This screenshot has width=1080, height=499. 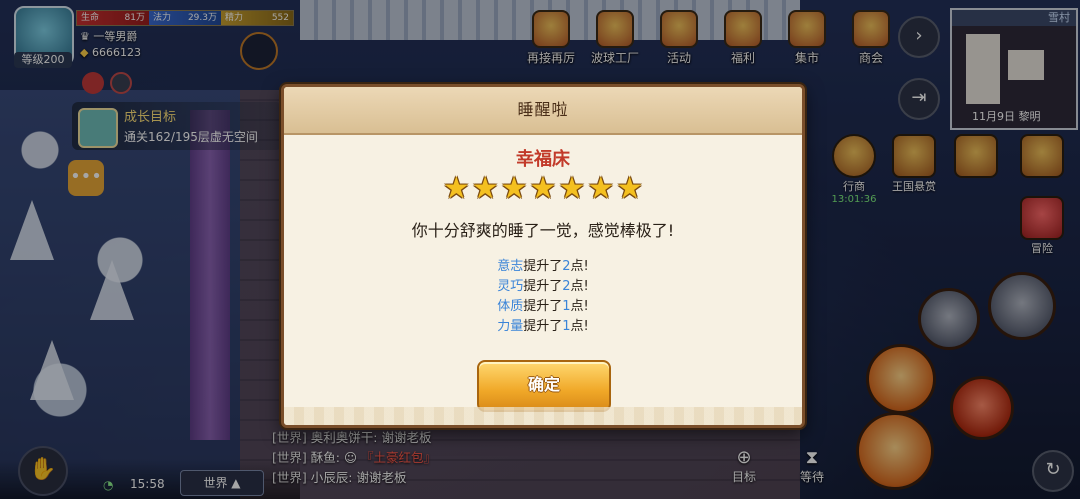 I want to click on stat-row: 体质提升了1点!, so click(x=543, y=307).